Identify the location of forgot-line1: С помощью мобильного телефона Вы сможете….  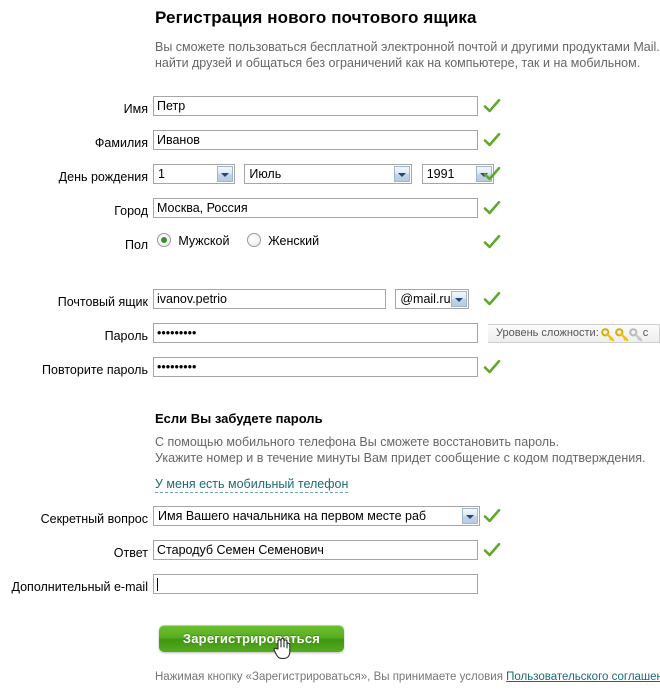
(357, 442).